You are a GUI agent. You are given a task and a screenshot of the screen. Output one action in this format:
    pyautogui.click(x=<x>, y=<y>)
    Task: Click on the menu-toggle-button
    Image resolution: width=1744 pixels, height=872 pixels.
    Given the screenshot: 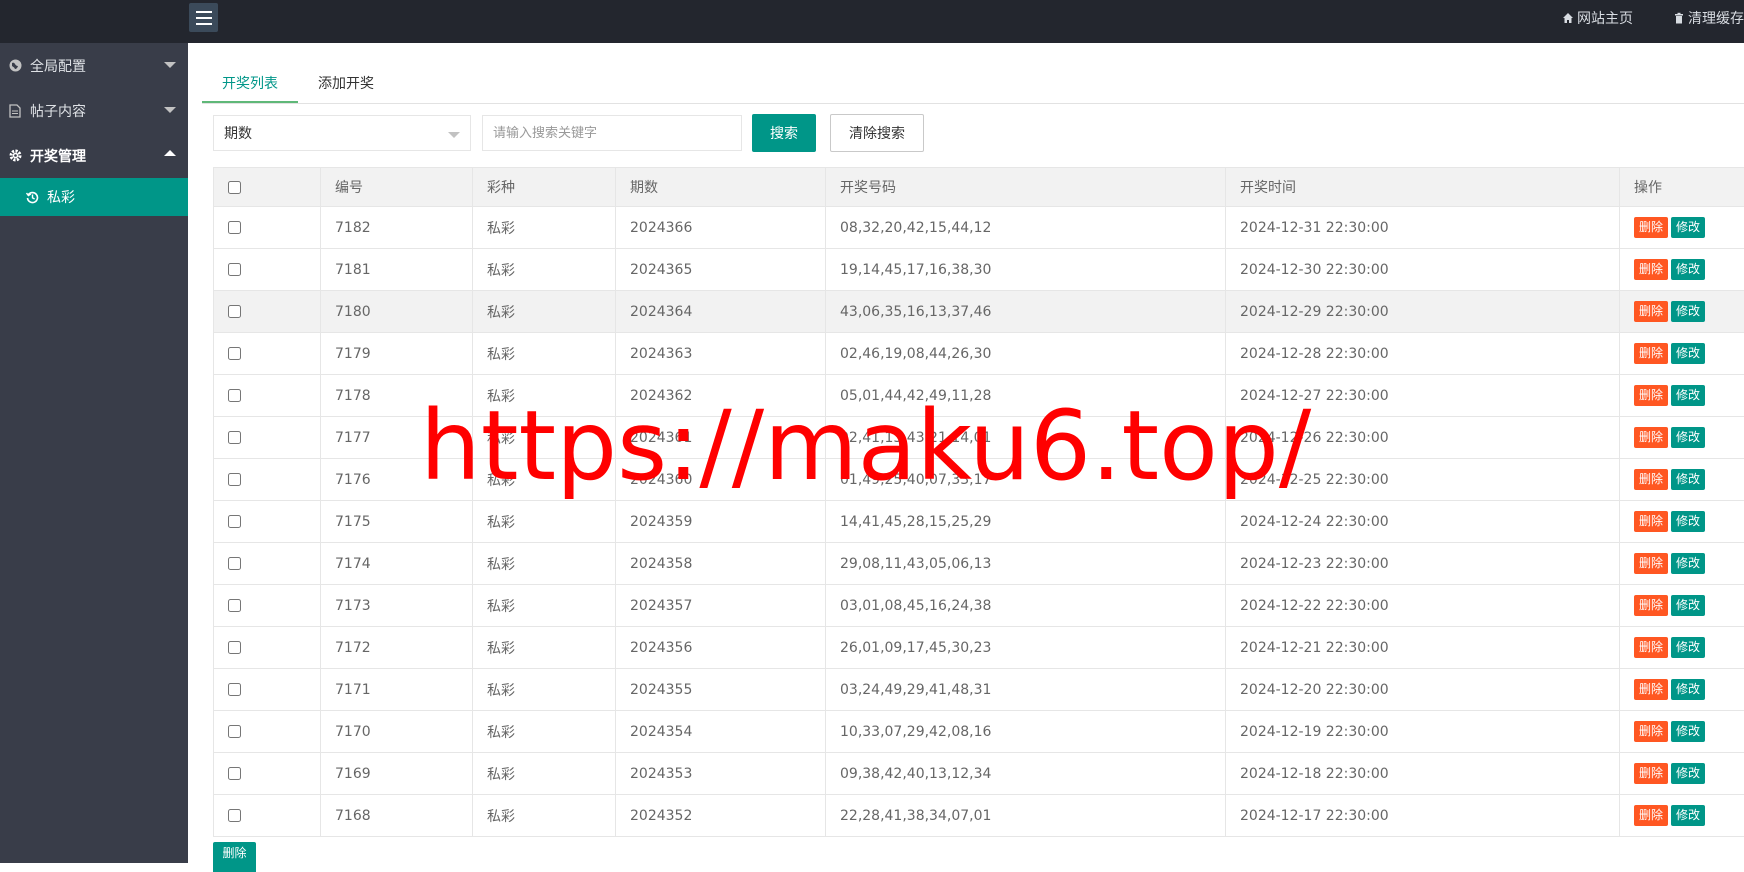 What is the action you would take?
    pyautogui.click(x=203, y=17)
    